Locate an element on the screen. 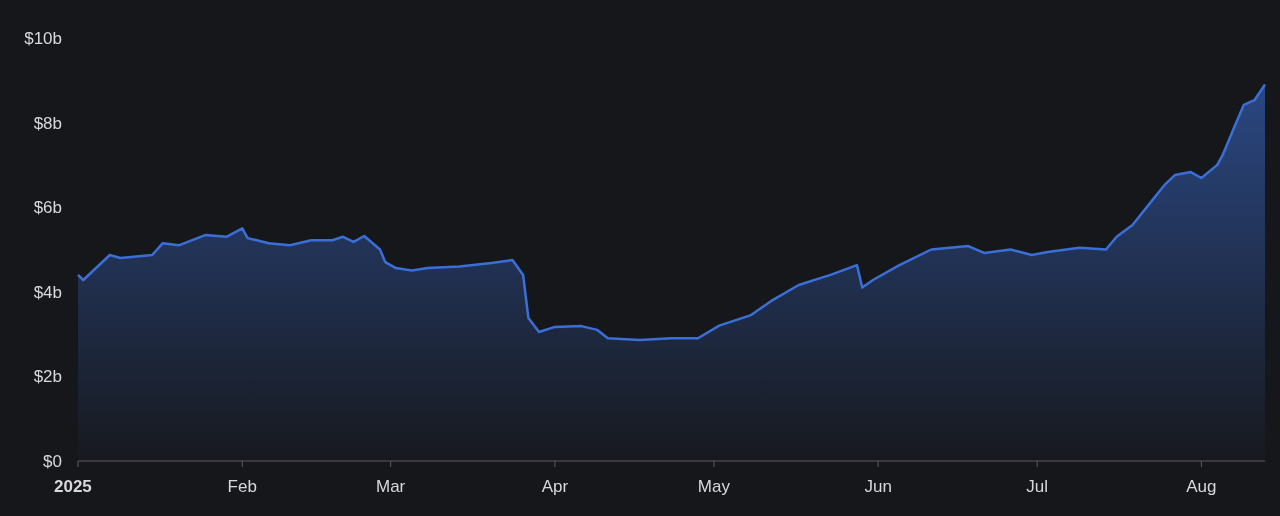  x-axis-label: Jul is located at coordinates (1037, 486).